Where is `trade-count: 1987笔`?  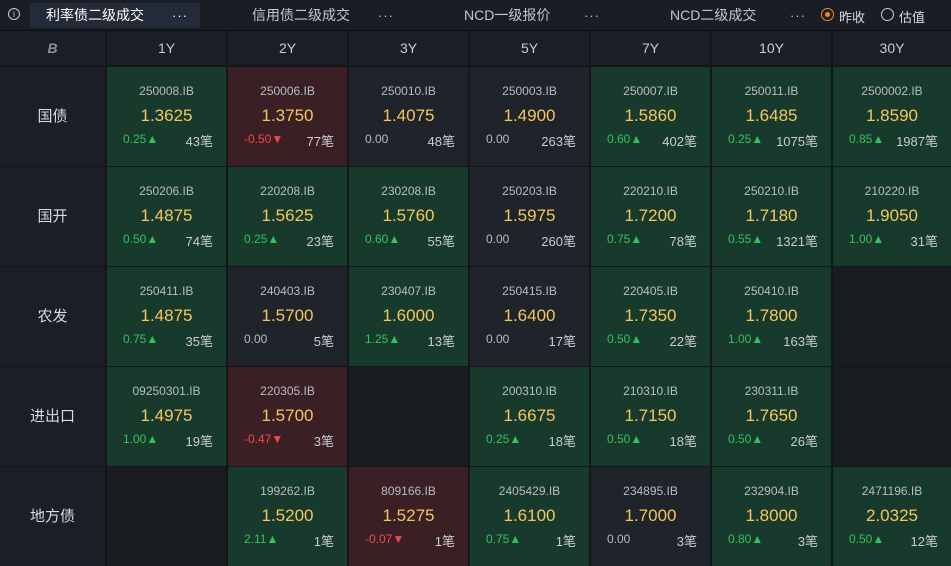 trade-count: 1987笔 is located at coordinates (917, 141).